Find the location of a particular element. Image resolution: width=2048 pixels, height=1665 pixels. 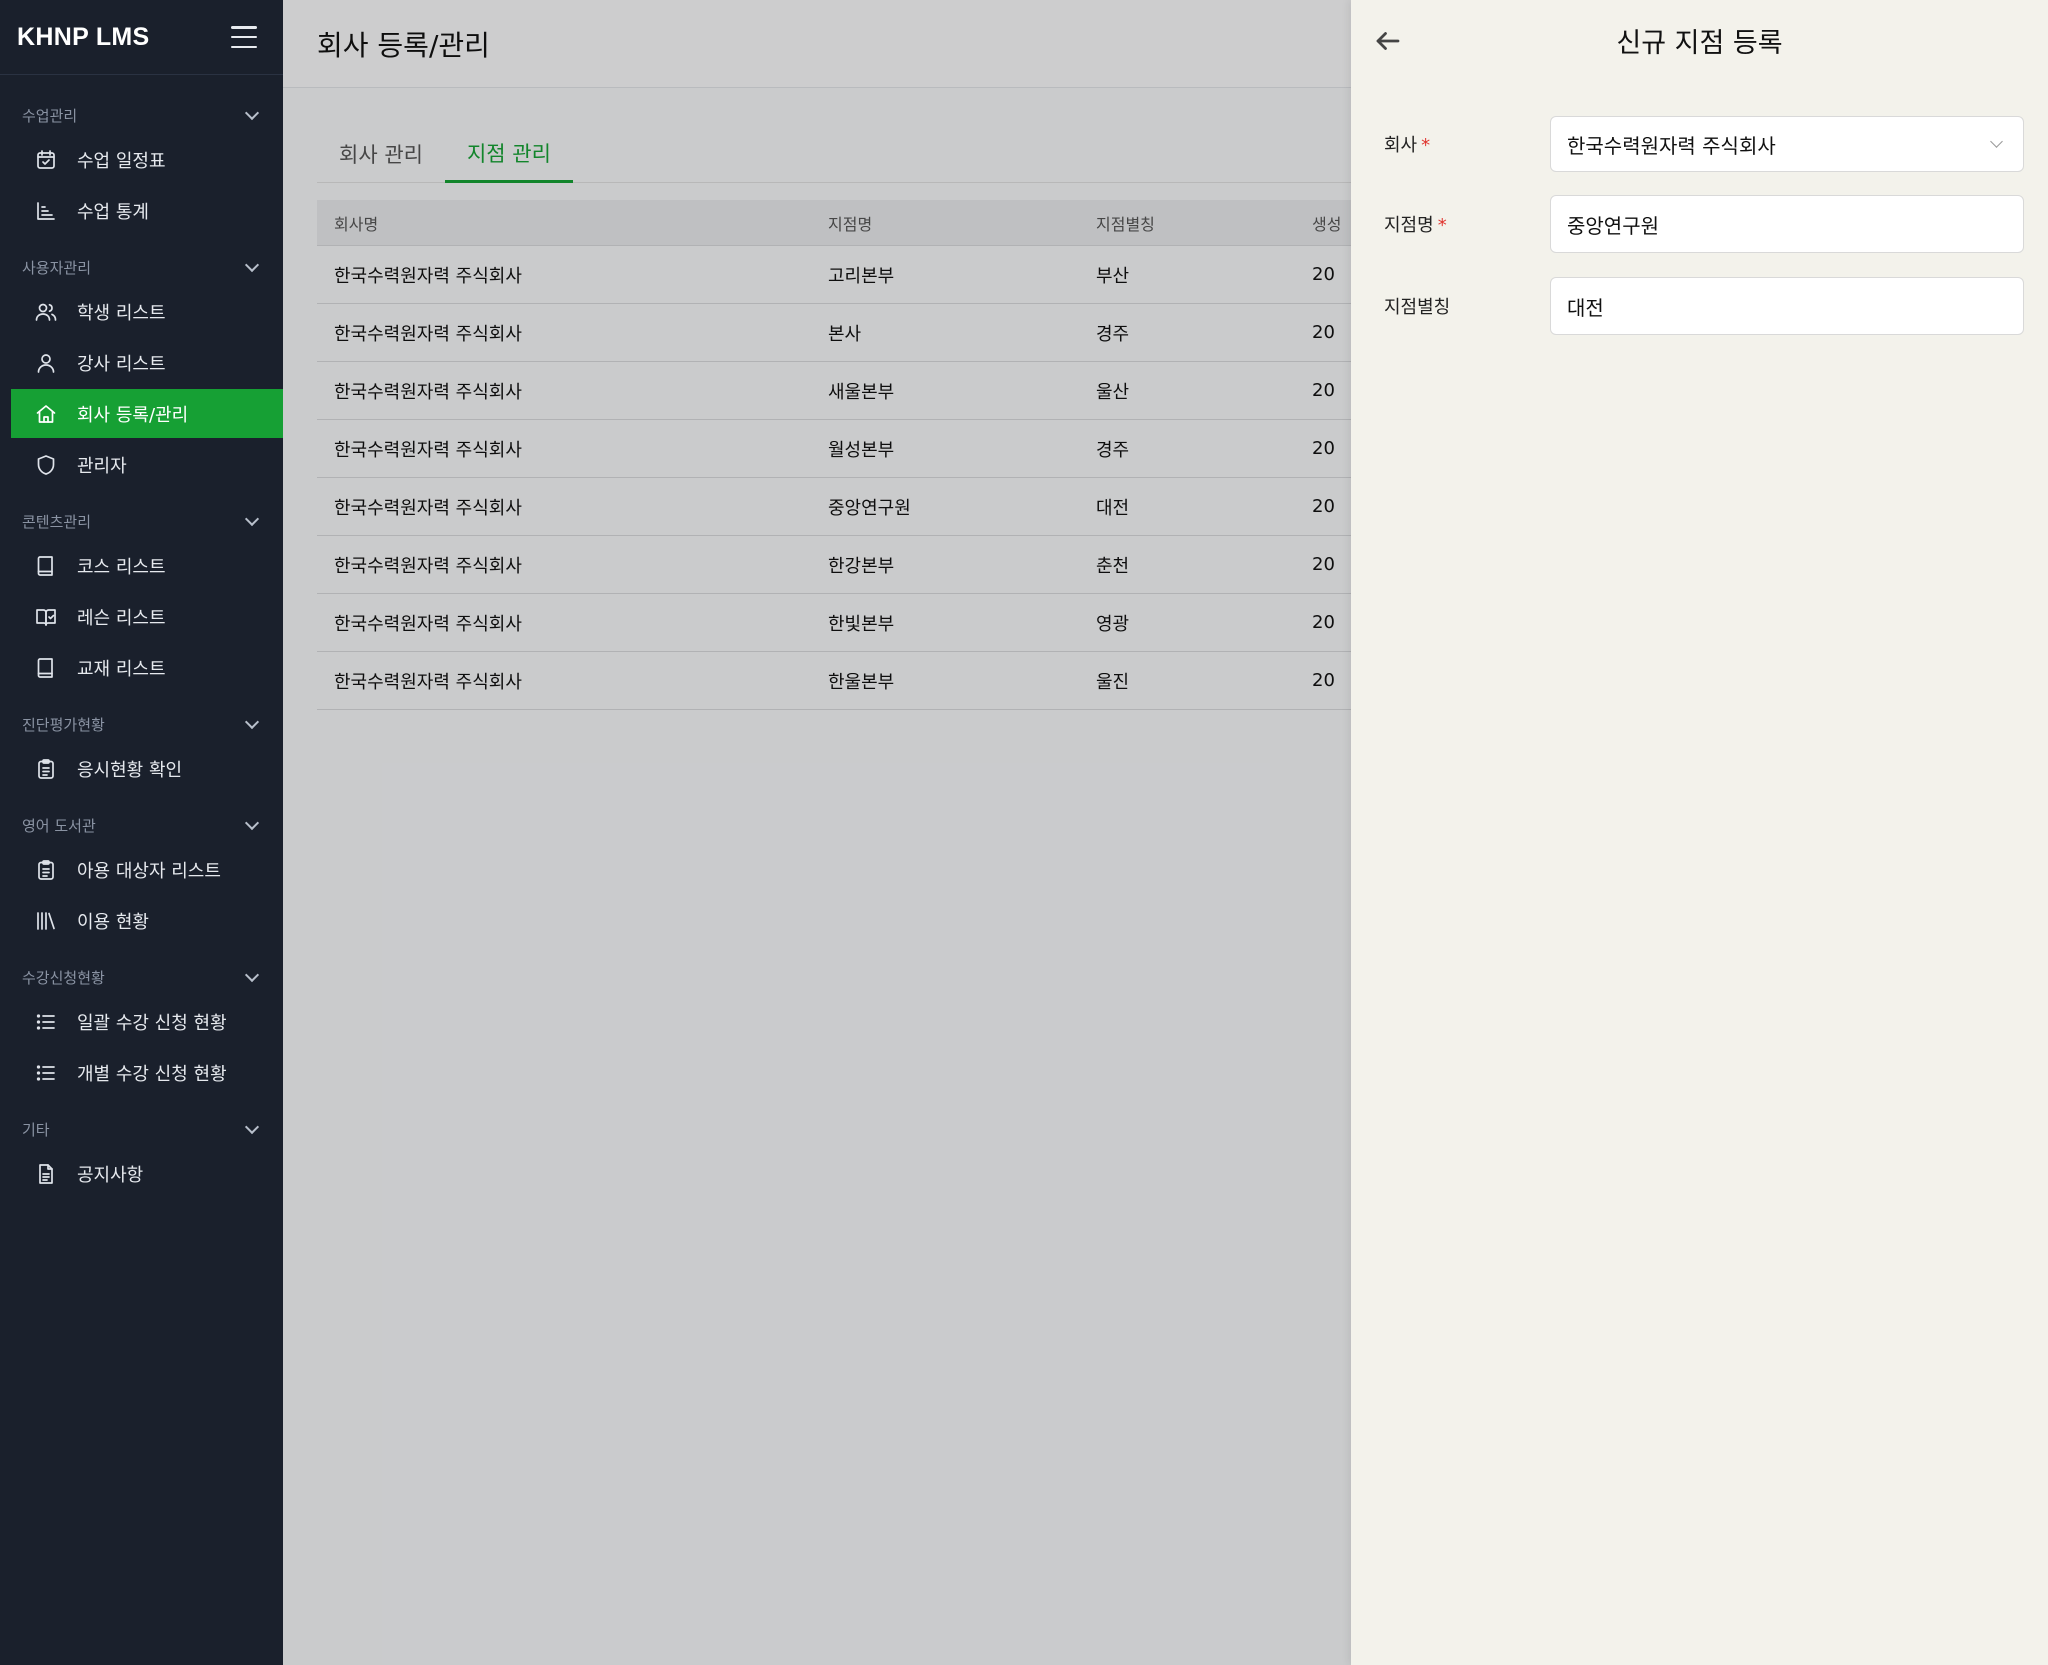

sidebar-item: 응시현황 확인 is located at coordinates (147, 768).